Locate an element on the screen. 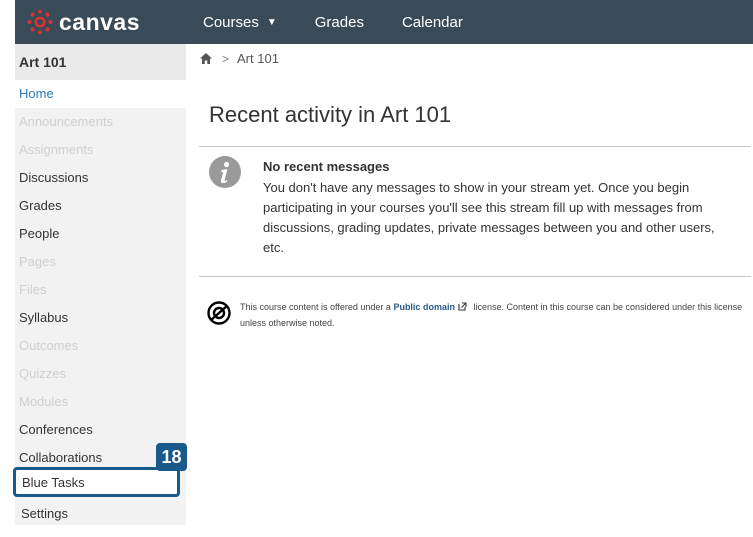 Image resolution: width=753 pixels, height=537 pixels. nav-calendar: Calendar is located at coordinates (432, 22).